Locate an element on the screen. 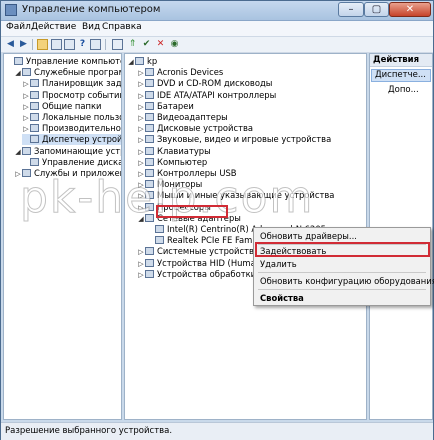  console-tree-label: Служебные программы is located at coordinates (77, 72).